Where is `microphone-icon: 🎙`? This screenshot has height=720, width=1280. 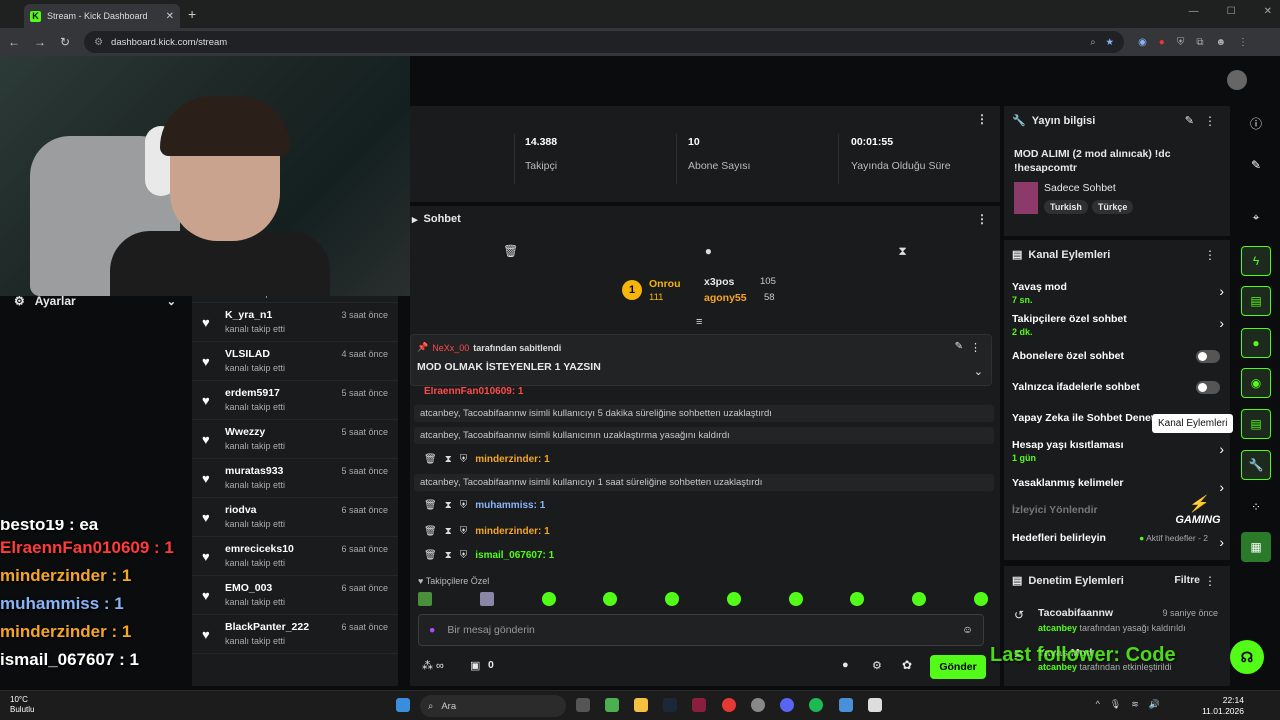
microphone-icon: 🎙 is located at coordinates (1115, 704).